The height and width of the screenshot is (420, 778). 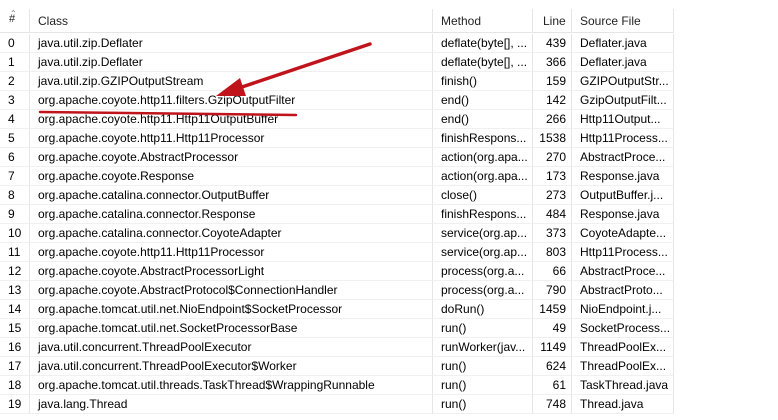 What do you see at coordinates (552, 81) in the screenshot?
I see `row-line: 159` at bounding box center [552, 81].